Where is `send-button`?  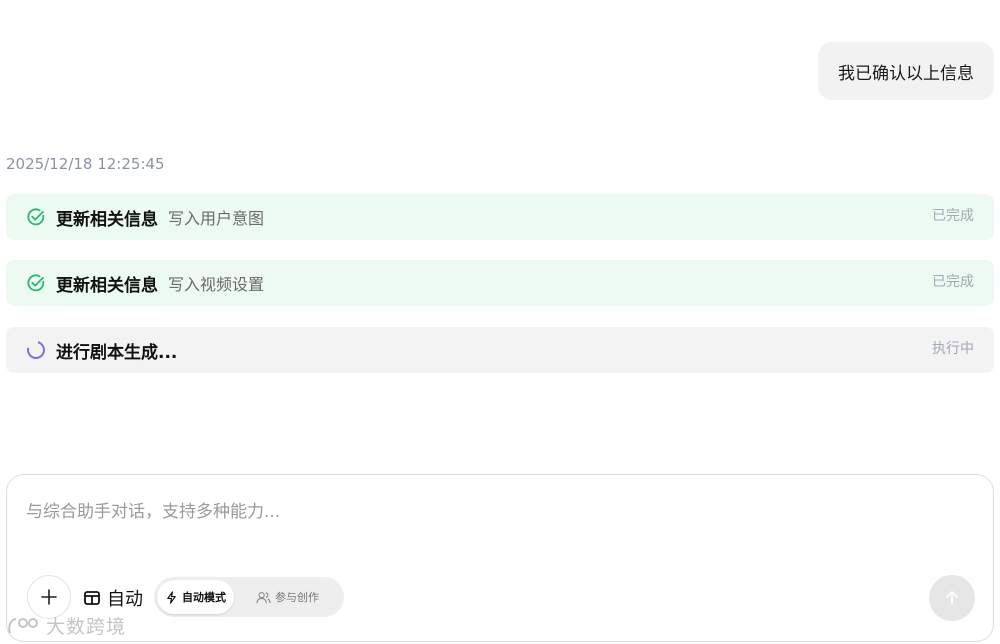
send-button is located at coordinates (952, 598).